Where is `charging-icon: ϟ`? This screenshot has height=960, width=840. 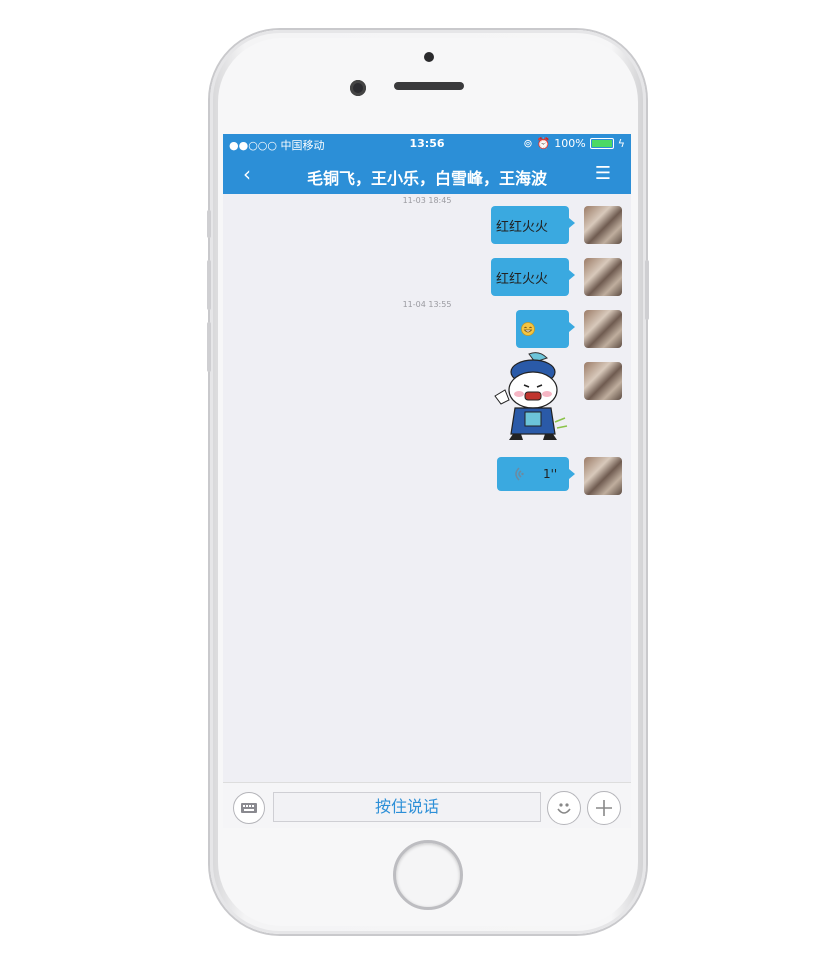
charging-icon: ϟ is located at coordinates (621, 143).